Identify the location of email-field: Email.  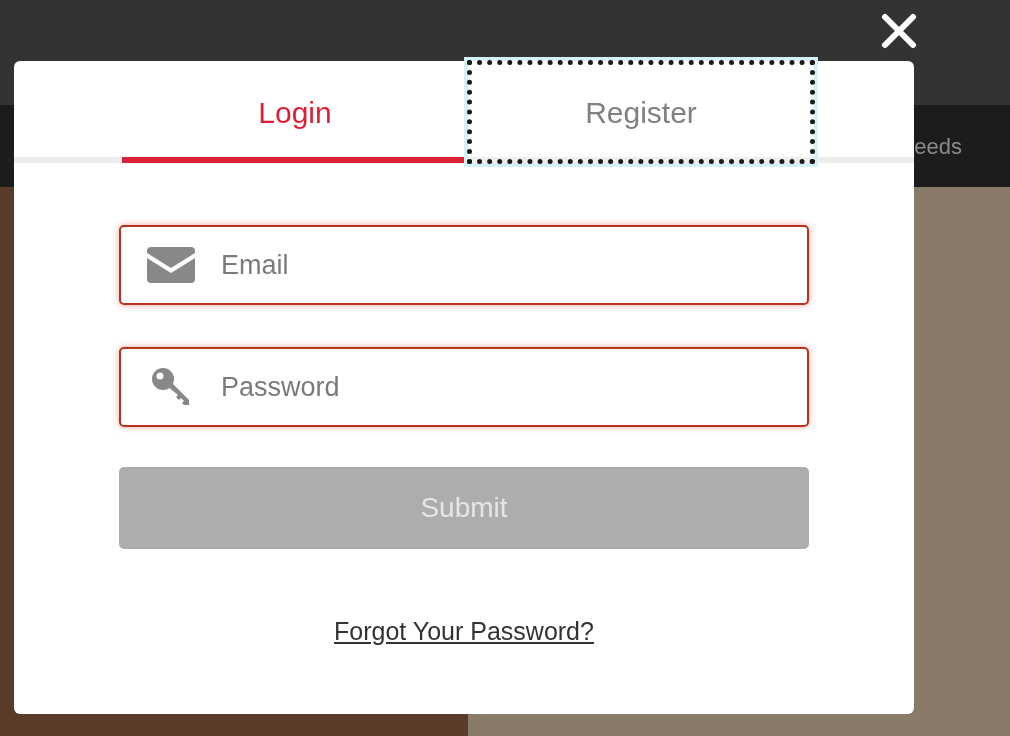
(464, 265).